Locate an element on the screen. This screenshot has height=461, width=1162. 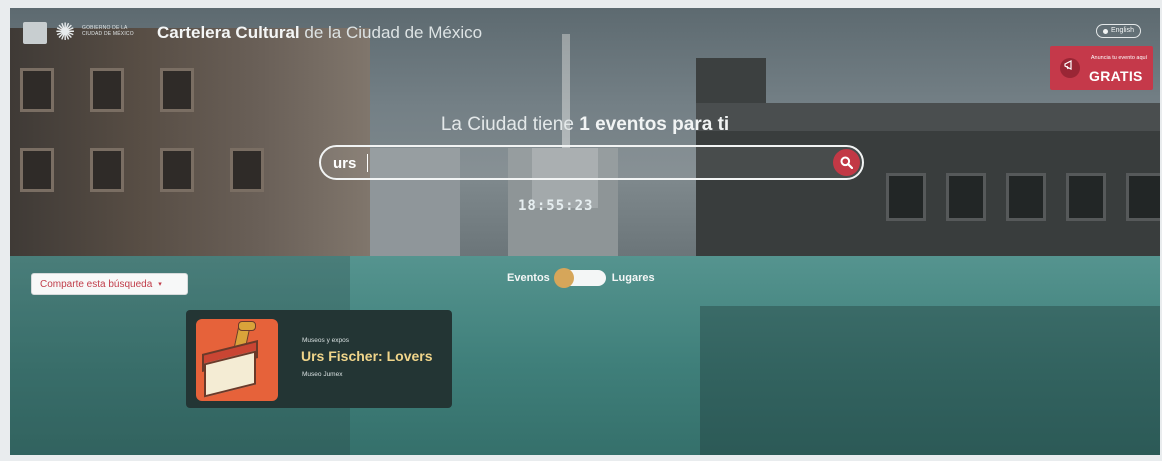
language-toggle-button: English is located at coordinates (1118, 31).